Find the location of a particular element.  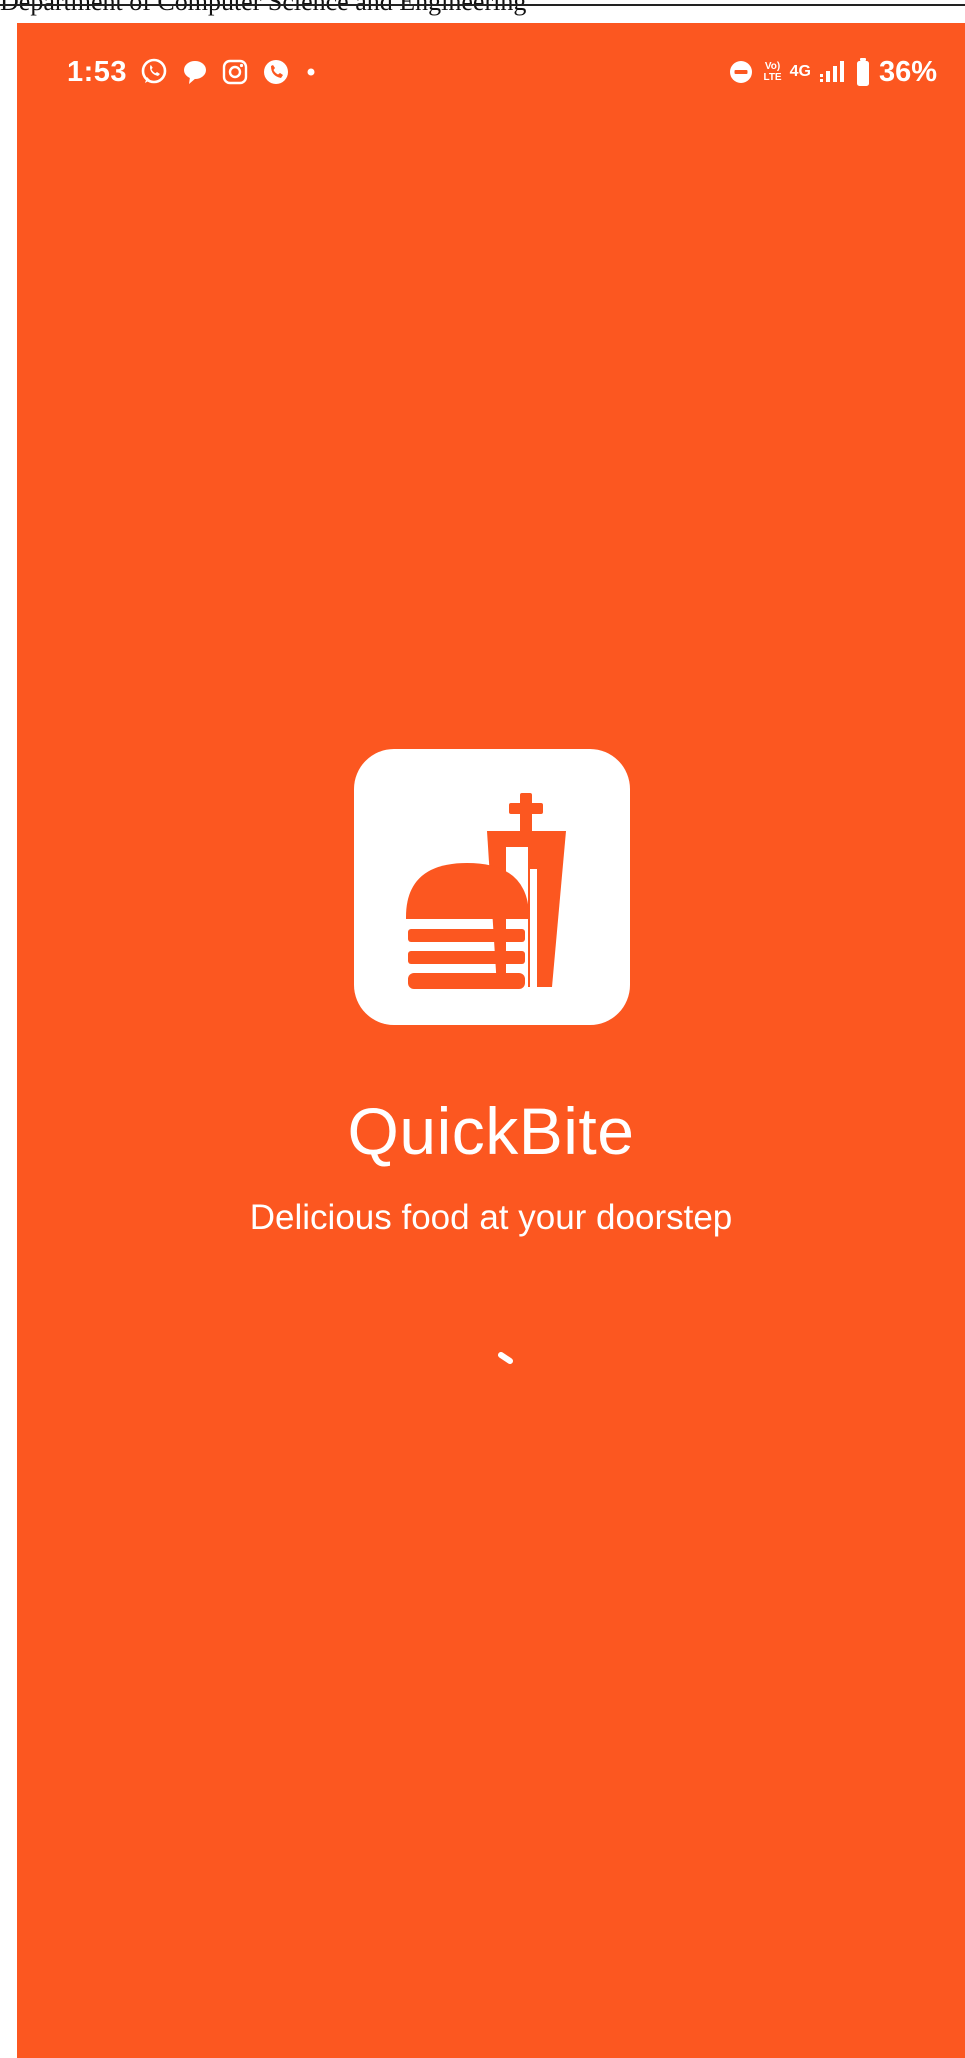

status-bar: 1:53 Vo) LTE 4G 36% is located at coordinates (491, 72).